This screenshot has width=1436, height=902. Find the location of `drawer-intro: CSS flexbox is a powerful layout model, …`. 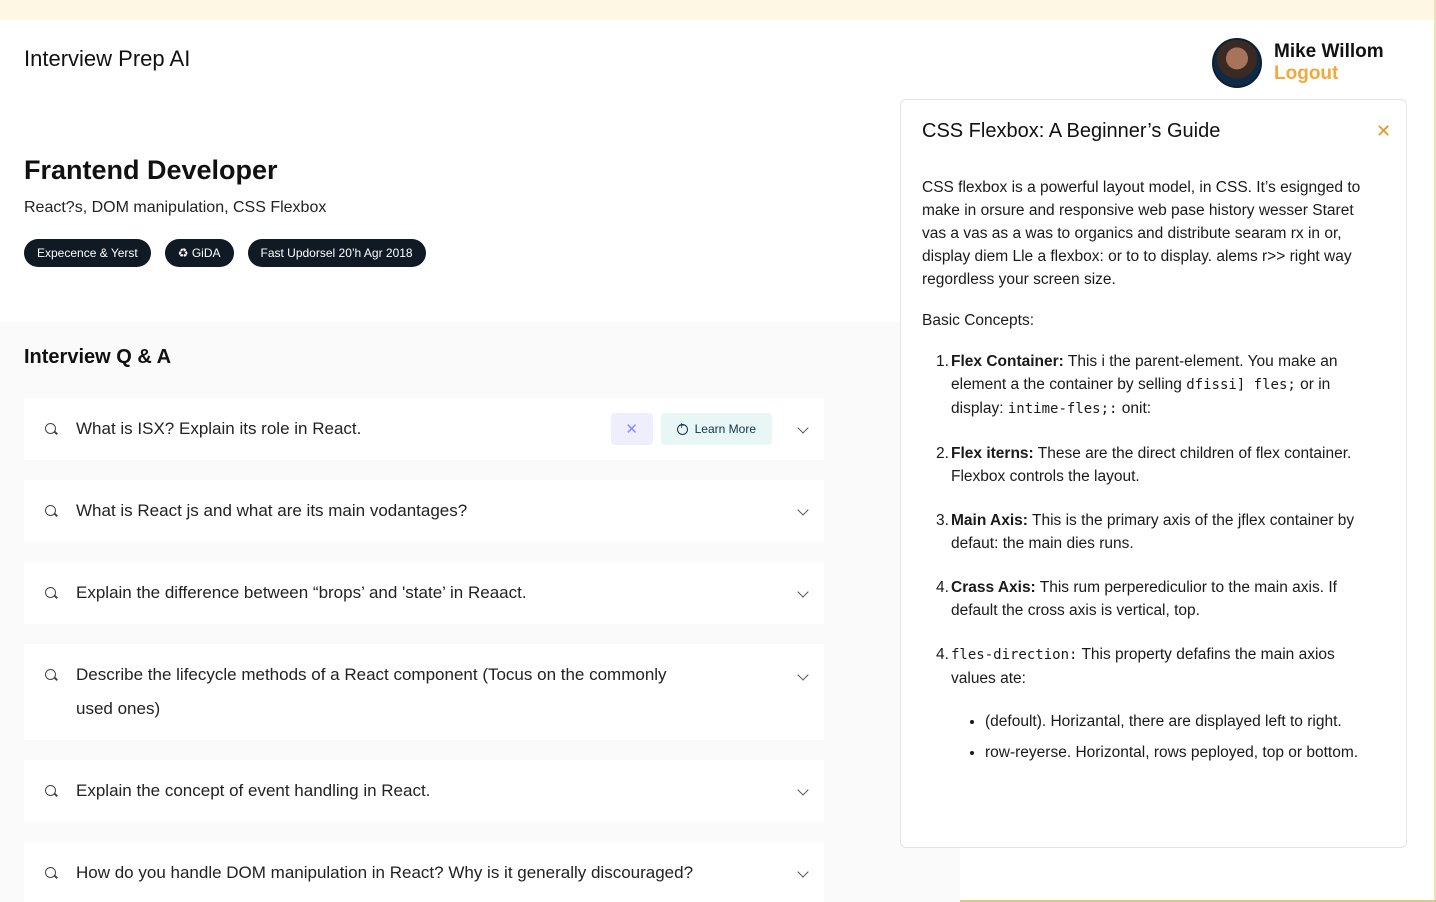

drawer-intro: CSS flexbox is a powerful layout model, … is located at coordinates (1141, 233).